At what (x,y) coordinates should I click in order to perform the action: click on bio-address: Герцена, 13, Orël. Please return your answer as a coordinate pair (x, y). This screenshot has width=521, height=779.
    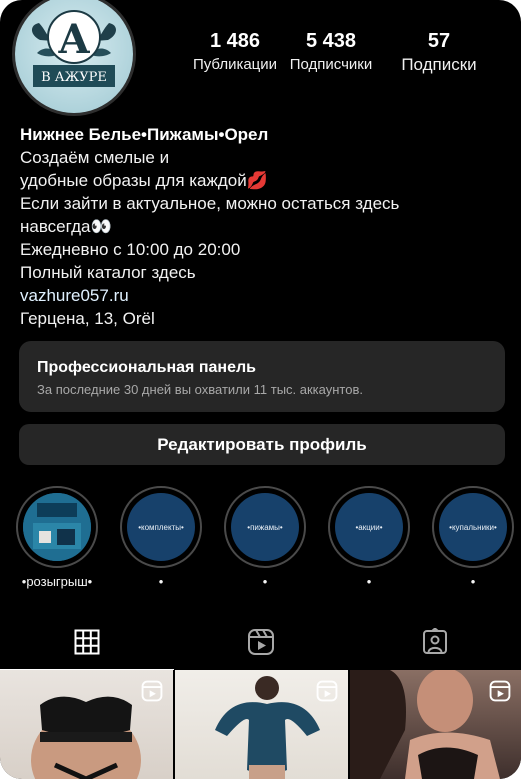
    Looking at the image, I should click on (260, 318).